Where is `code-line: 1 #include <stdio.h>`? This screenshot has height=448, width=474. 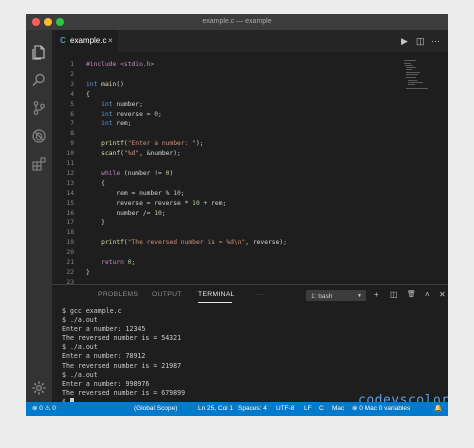 code-line: 1 #include <stdio.h> is located at coordinates (237, 65).